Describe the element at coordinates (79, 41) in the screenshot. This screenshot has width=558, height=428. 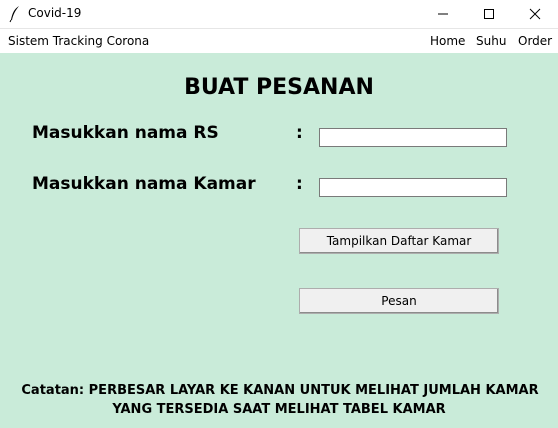
I see `menubar-brand: Sistem Tracking Corona` at that location.